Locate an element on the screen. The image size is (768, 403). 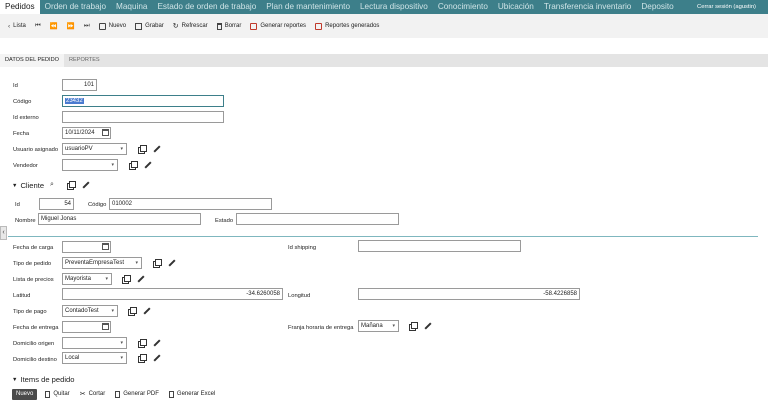
id-field: 101 is located at coordinates (79, 85).